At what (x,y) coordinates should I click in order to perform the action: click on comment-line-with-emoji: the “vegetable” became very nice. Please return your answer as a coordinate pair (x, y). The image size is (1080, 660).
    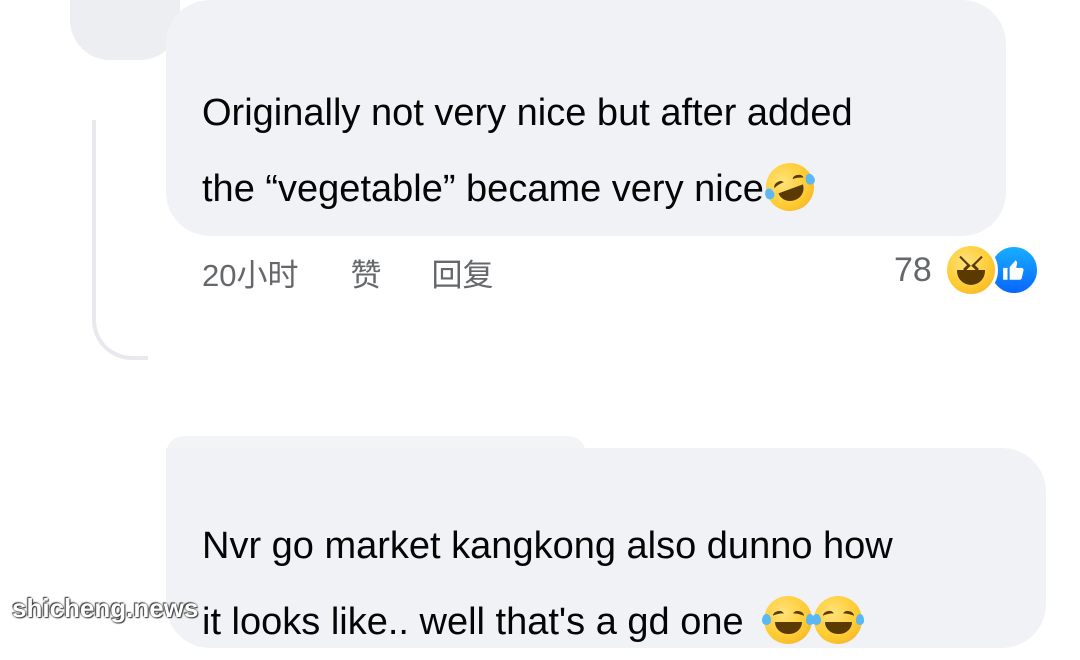
    Looking at the image, I should click on (527, 189).